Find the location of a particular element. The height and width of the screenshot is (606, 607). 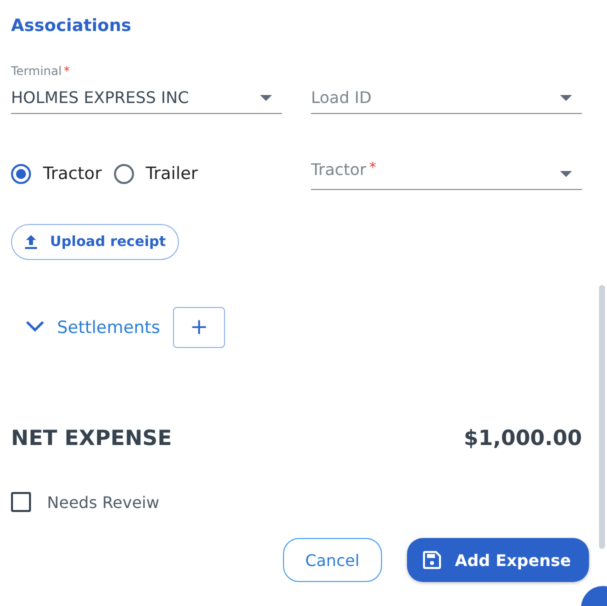

needs-review-checkbox-row: Needs Reveiw is located at coordinates (296, 502).